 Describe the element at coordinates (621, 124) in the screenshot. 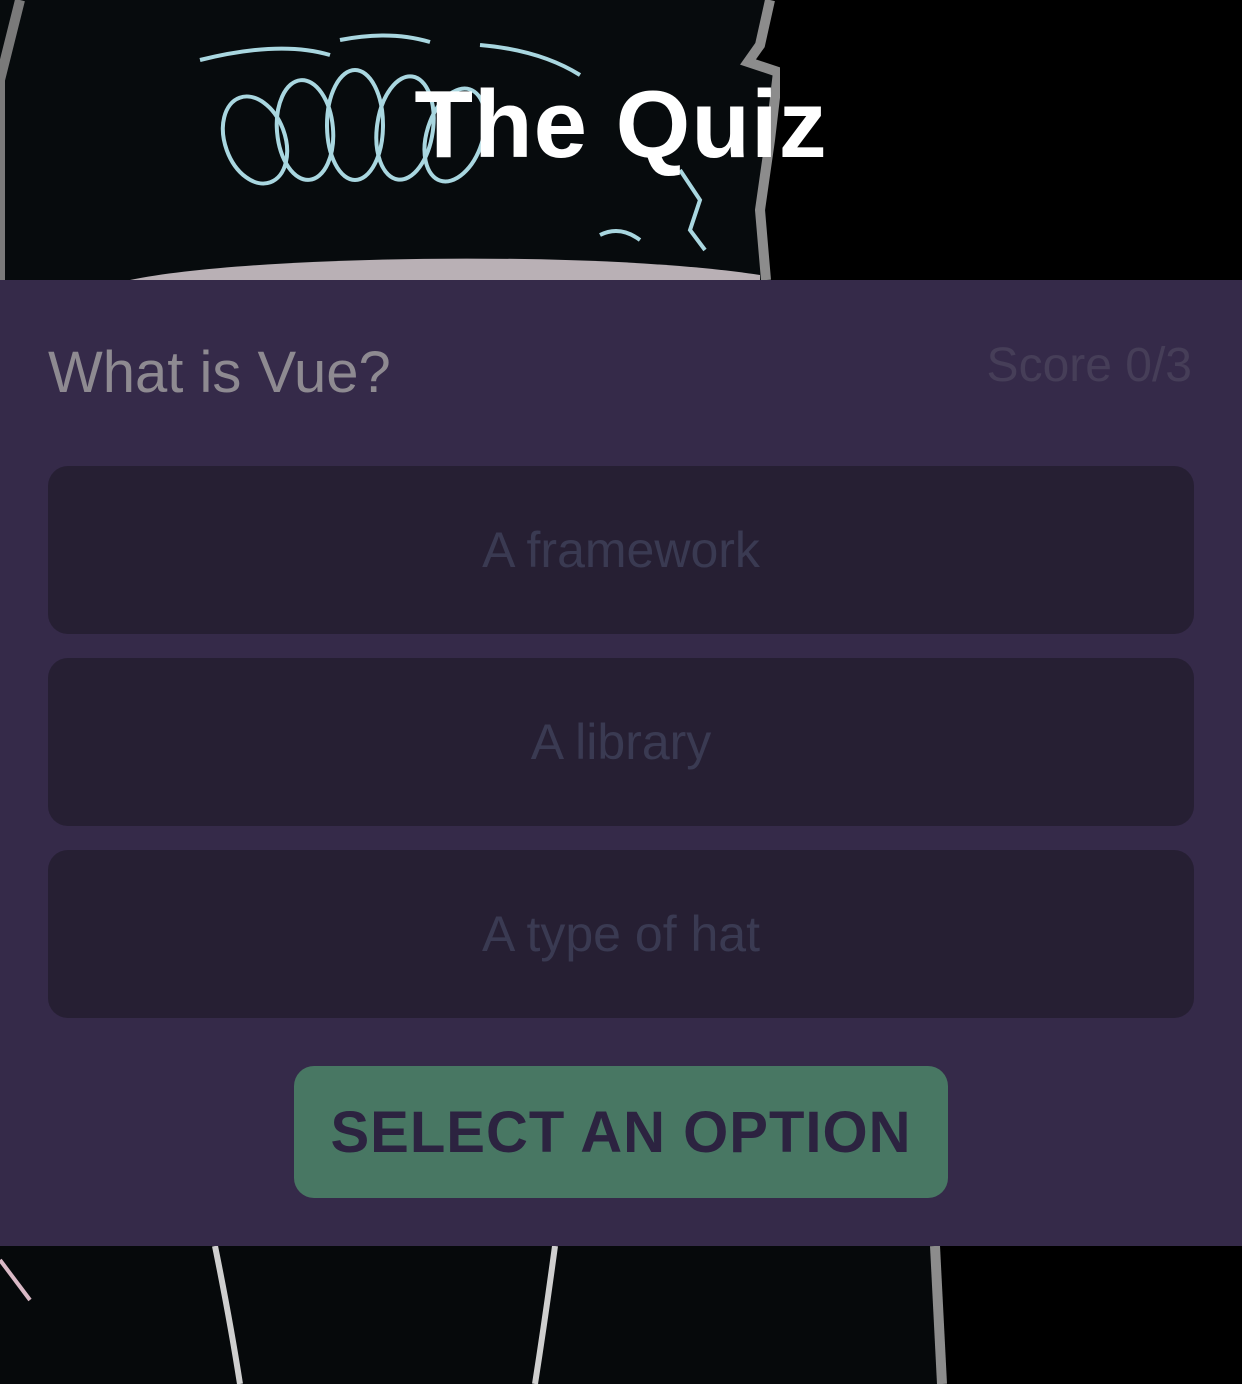

I see `page-title: The Quiz` at that location.